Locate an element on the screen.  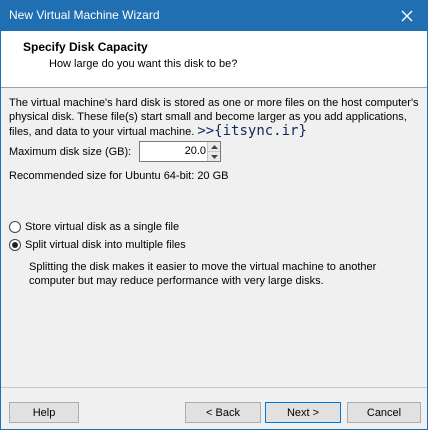
chevron-down-icon is located at coordinates (214, 156).